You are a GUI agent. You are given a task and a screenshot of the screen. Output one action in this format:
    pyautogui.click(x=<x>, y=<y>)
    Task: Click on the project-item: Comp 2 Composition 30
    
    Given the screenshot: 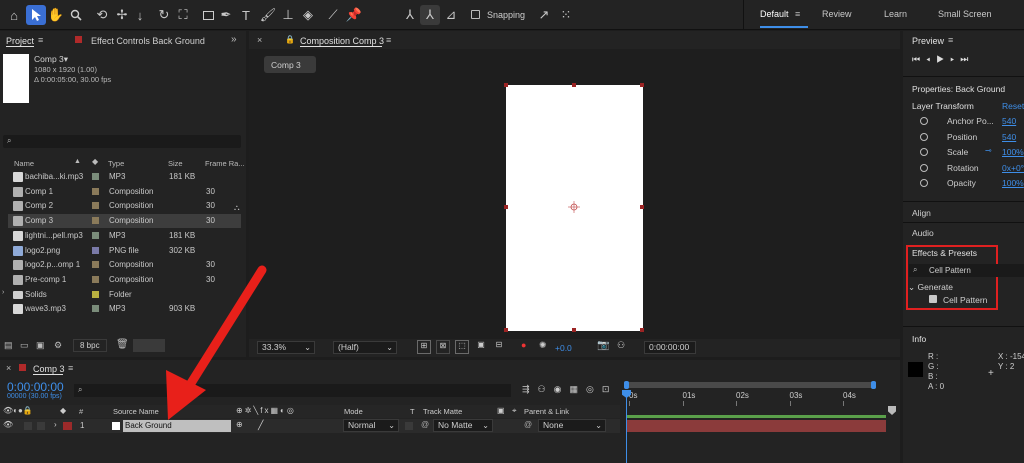 What is the action you would take?
    pyautogui.click(x=124, y=206)
    